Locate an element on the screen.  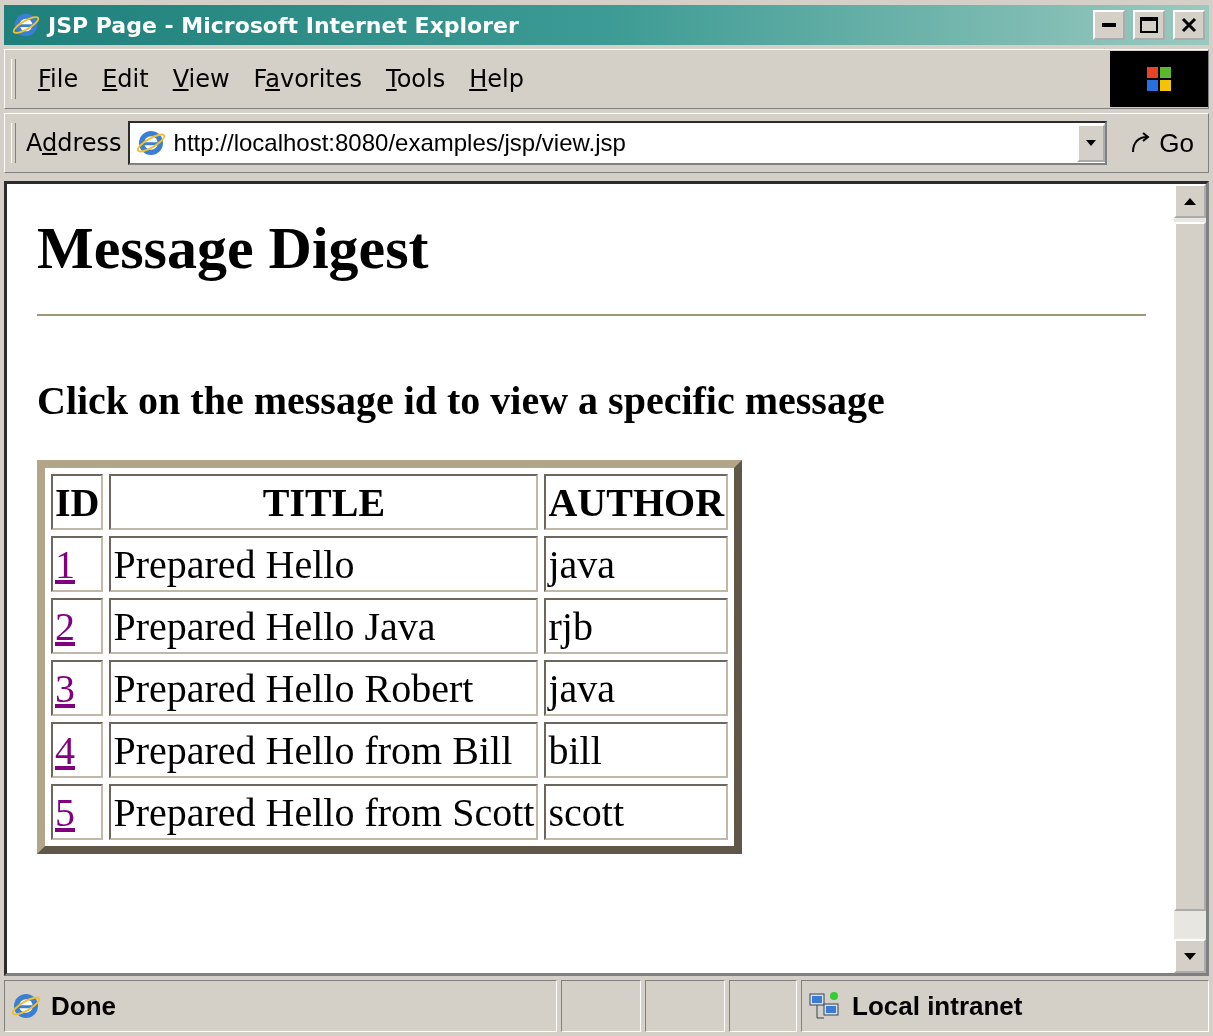
close-button is located at coordinates (1189, 25).